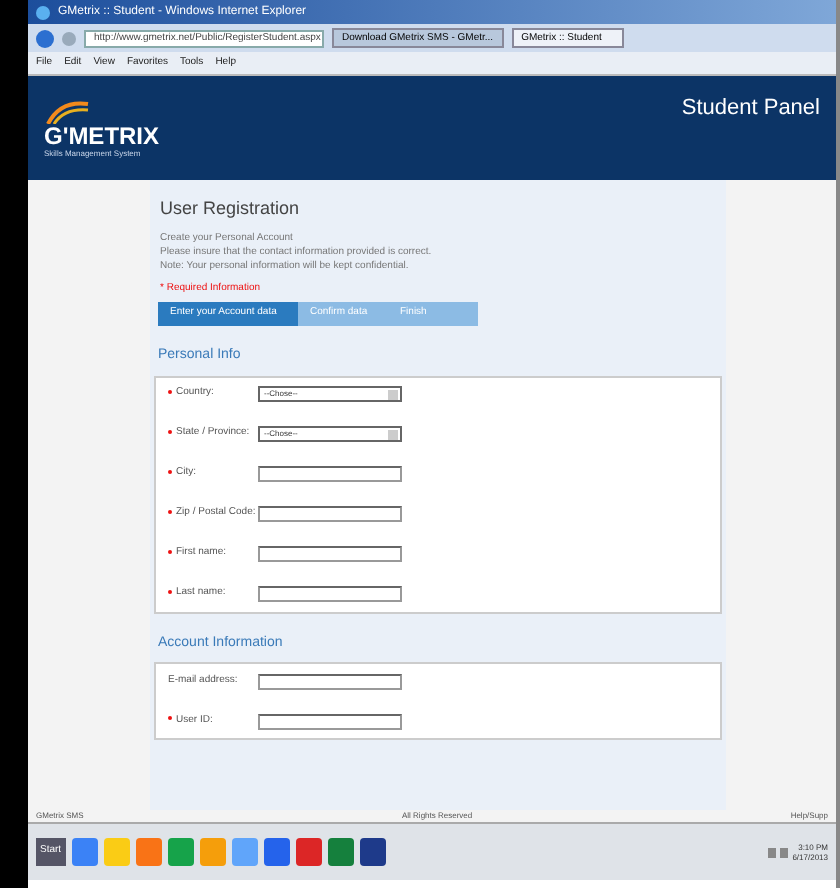 The image size is (840, 888). What do you see at coordinates (43, 12) in the screenshot?
I see `browser-icon` at bounding box center [43, 12].